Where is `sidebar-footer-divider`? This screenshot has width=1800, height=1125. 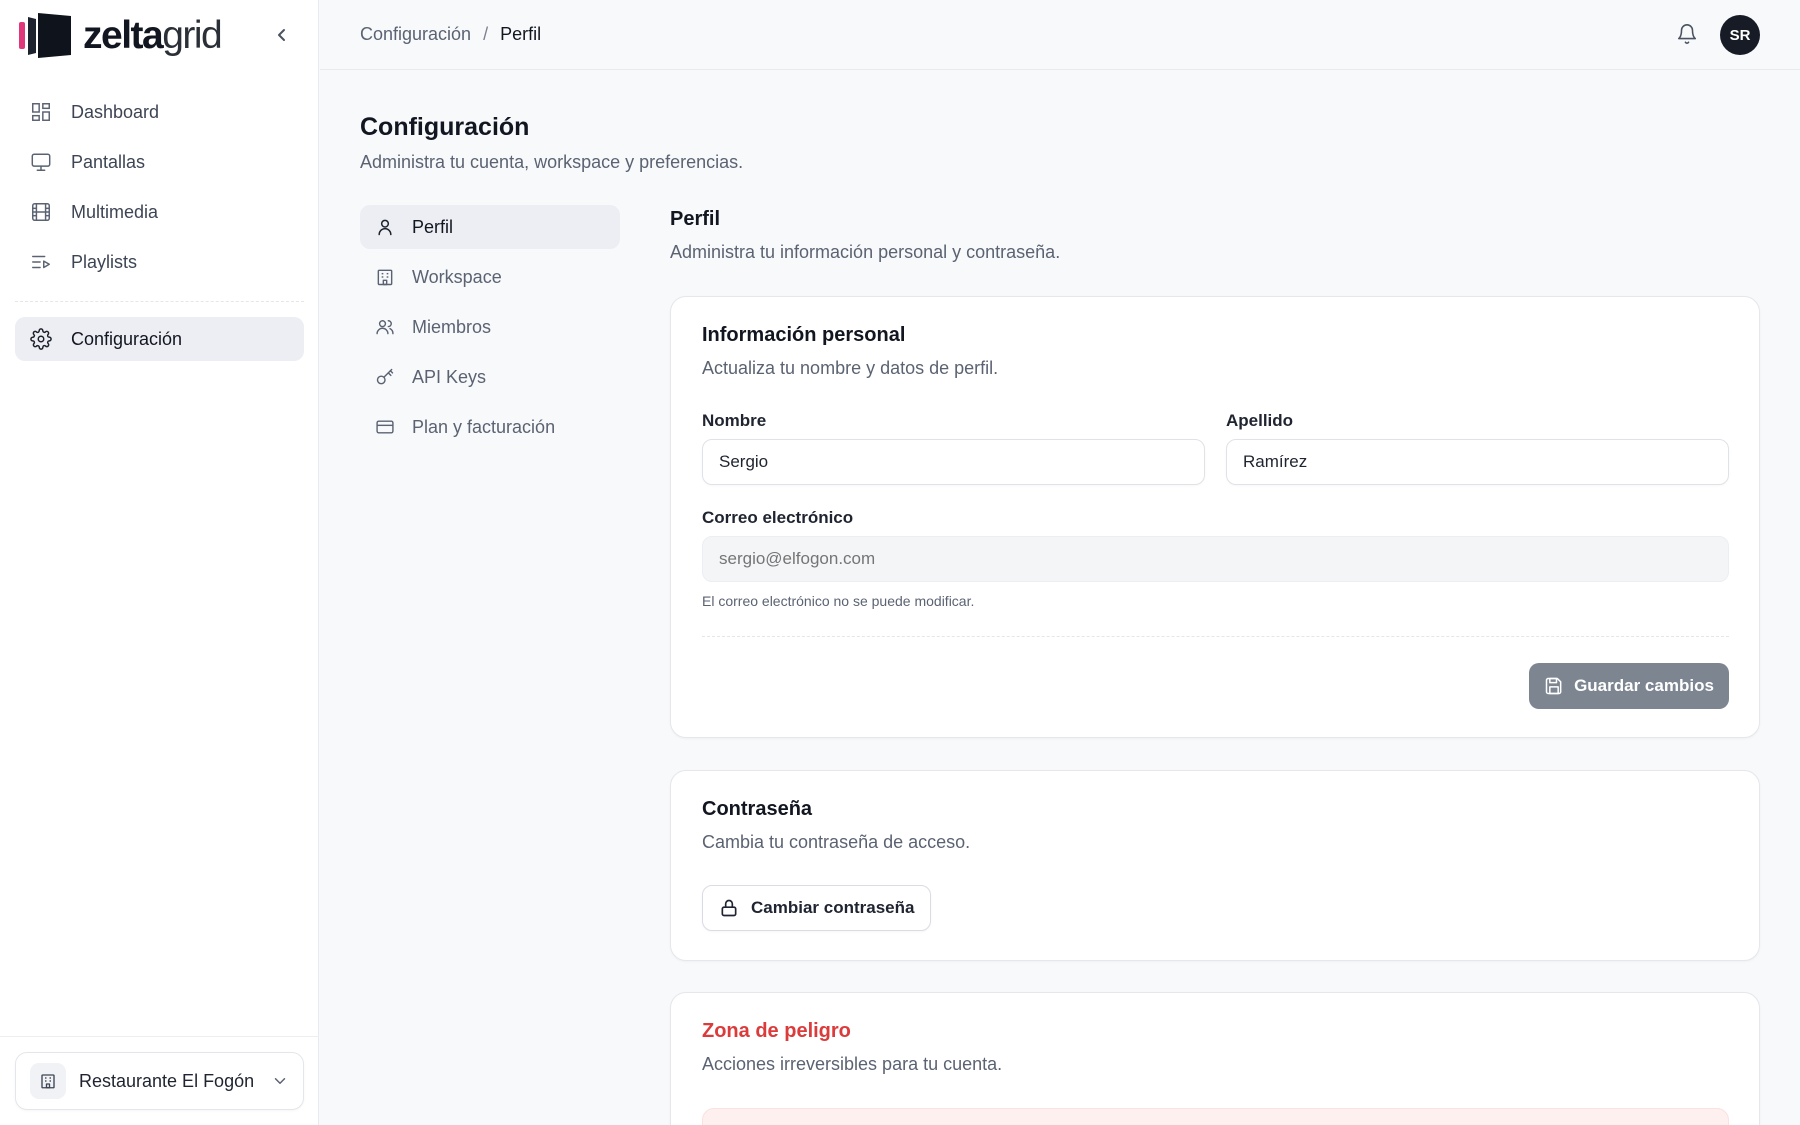 sidebar-footer-divider is located at coordinates (159, 1036).